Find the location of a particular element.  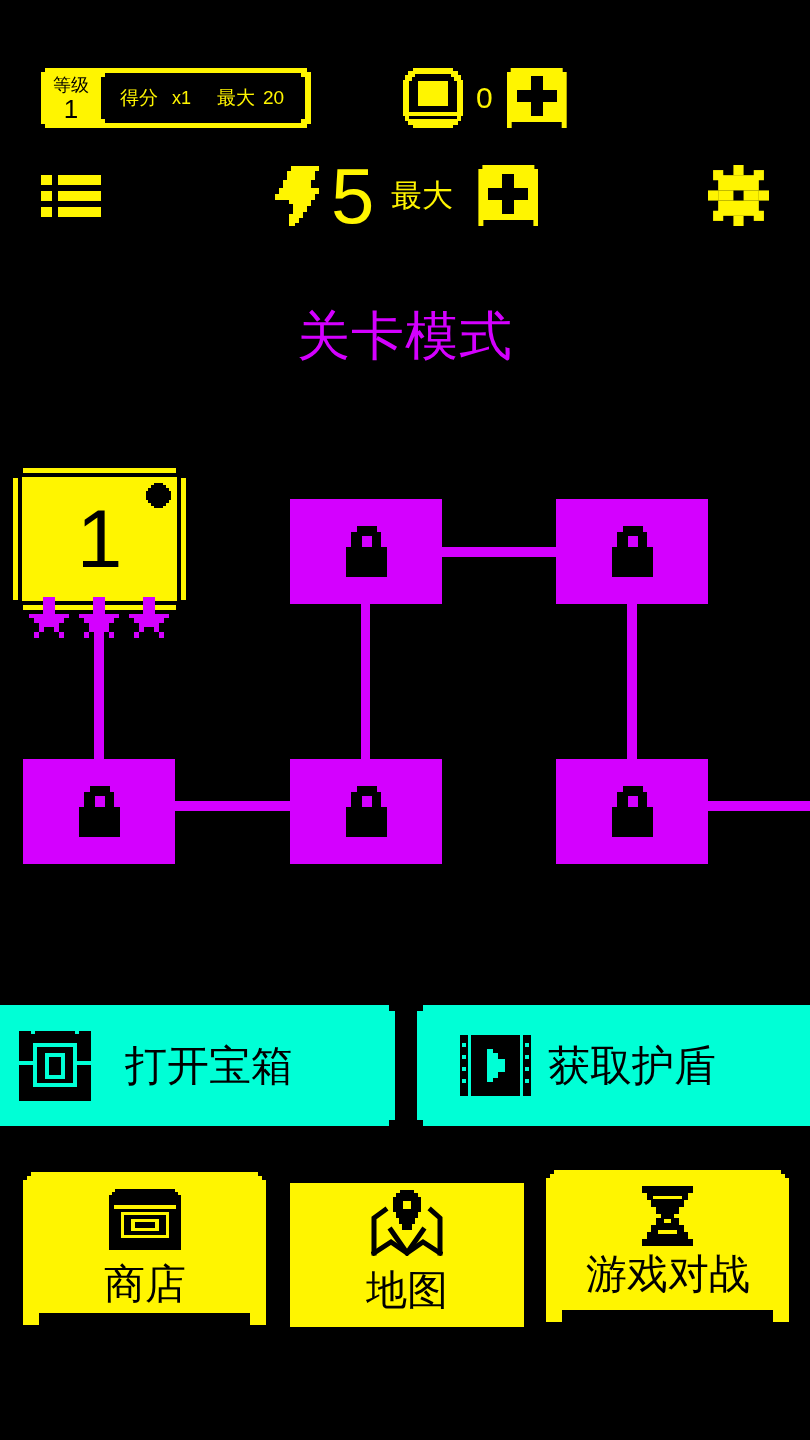

coin-icon is located at coordinates (433, 98).